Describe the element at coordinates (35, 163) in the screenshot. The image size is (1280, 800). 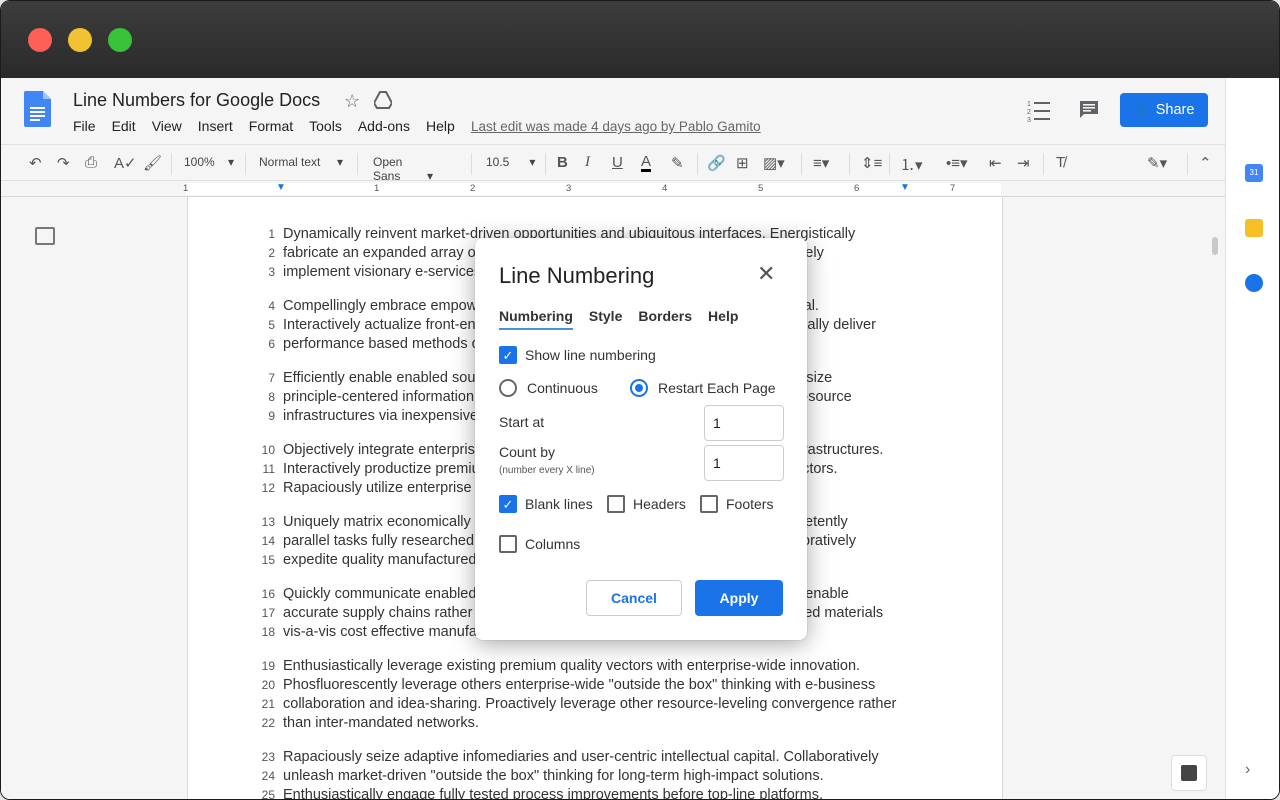
I see `undo-icon: ↶` at that location.